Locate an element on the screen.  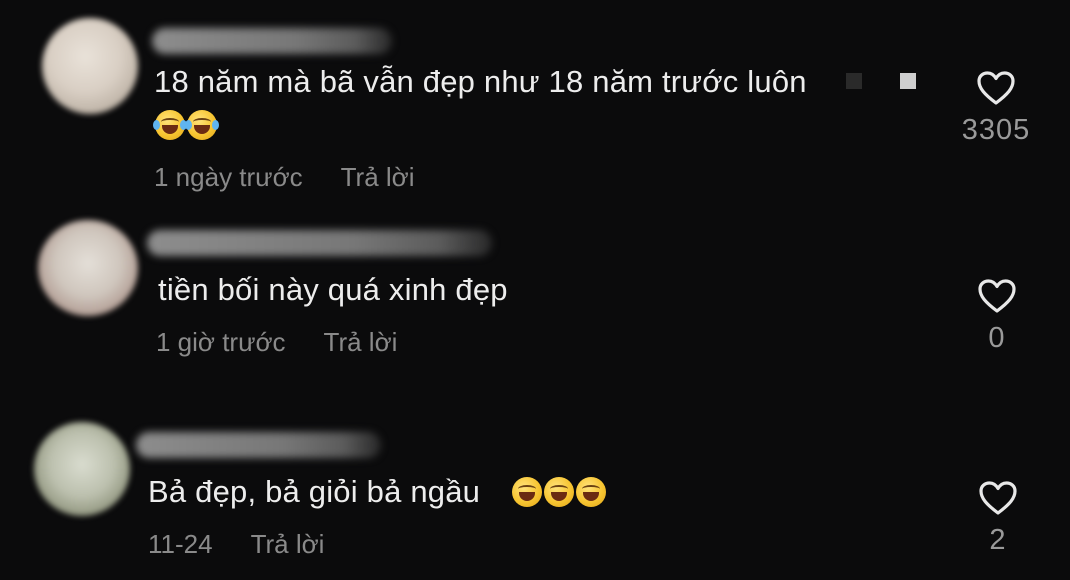
like-count: 3305 is located at coordinates (996, 130).